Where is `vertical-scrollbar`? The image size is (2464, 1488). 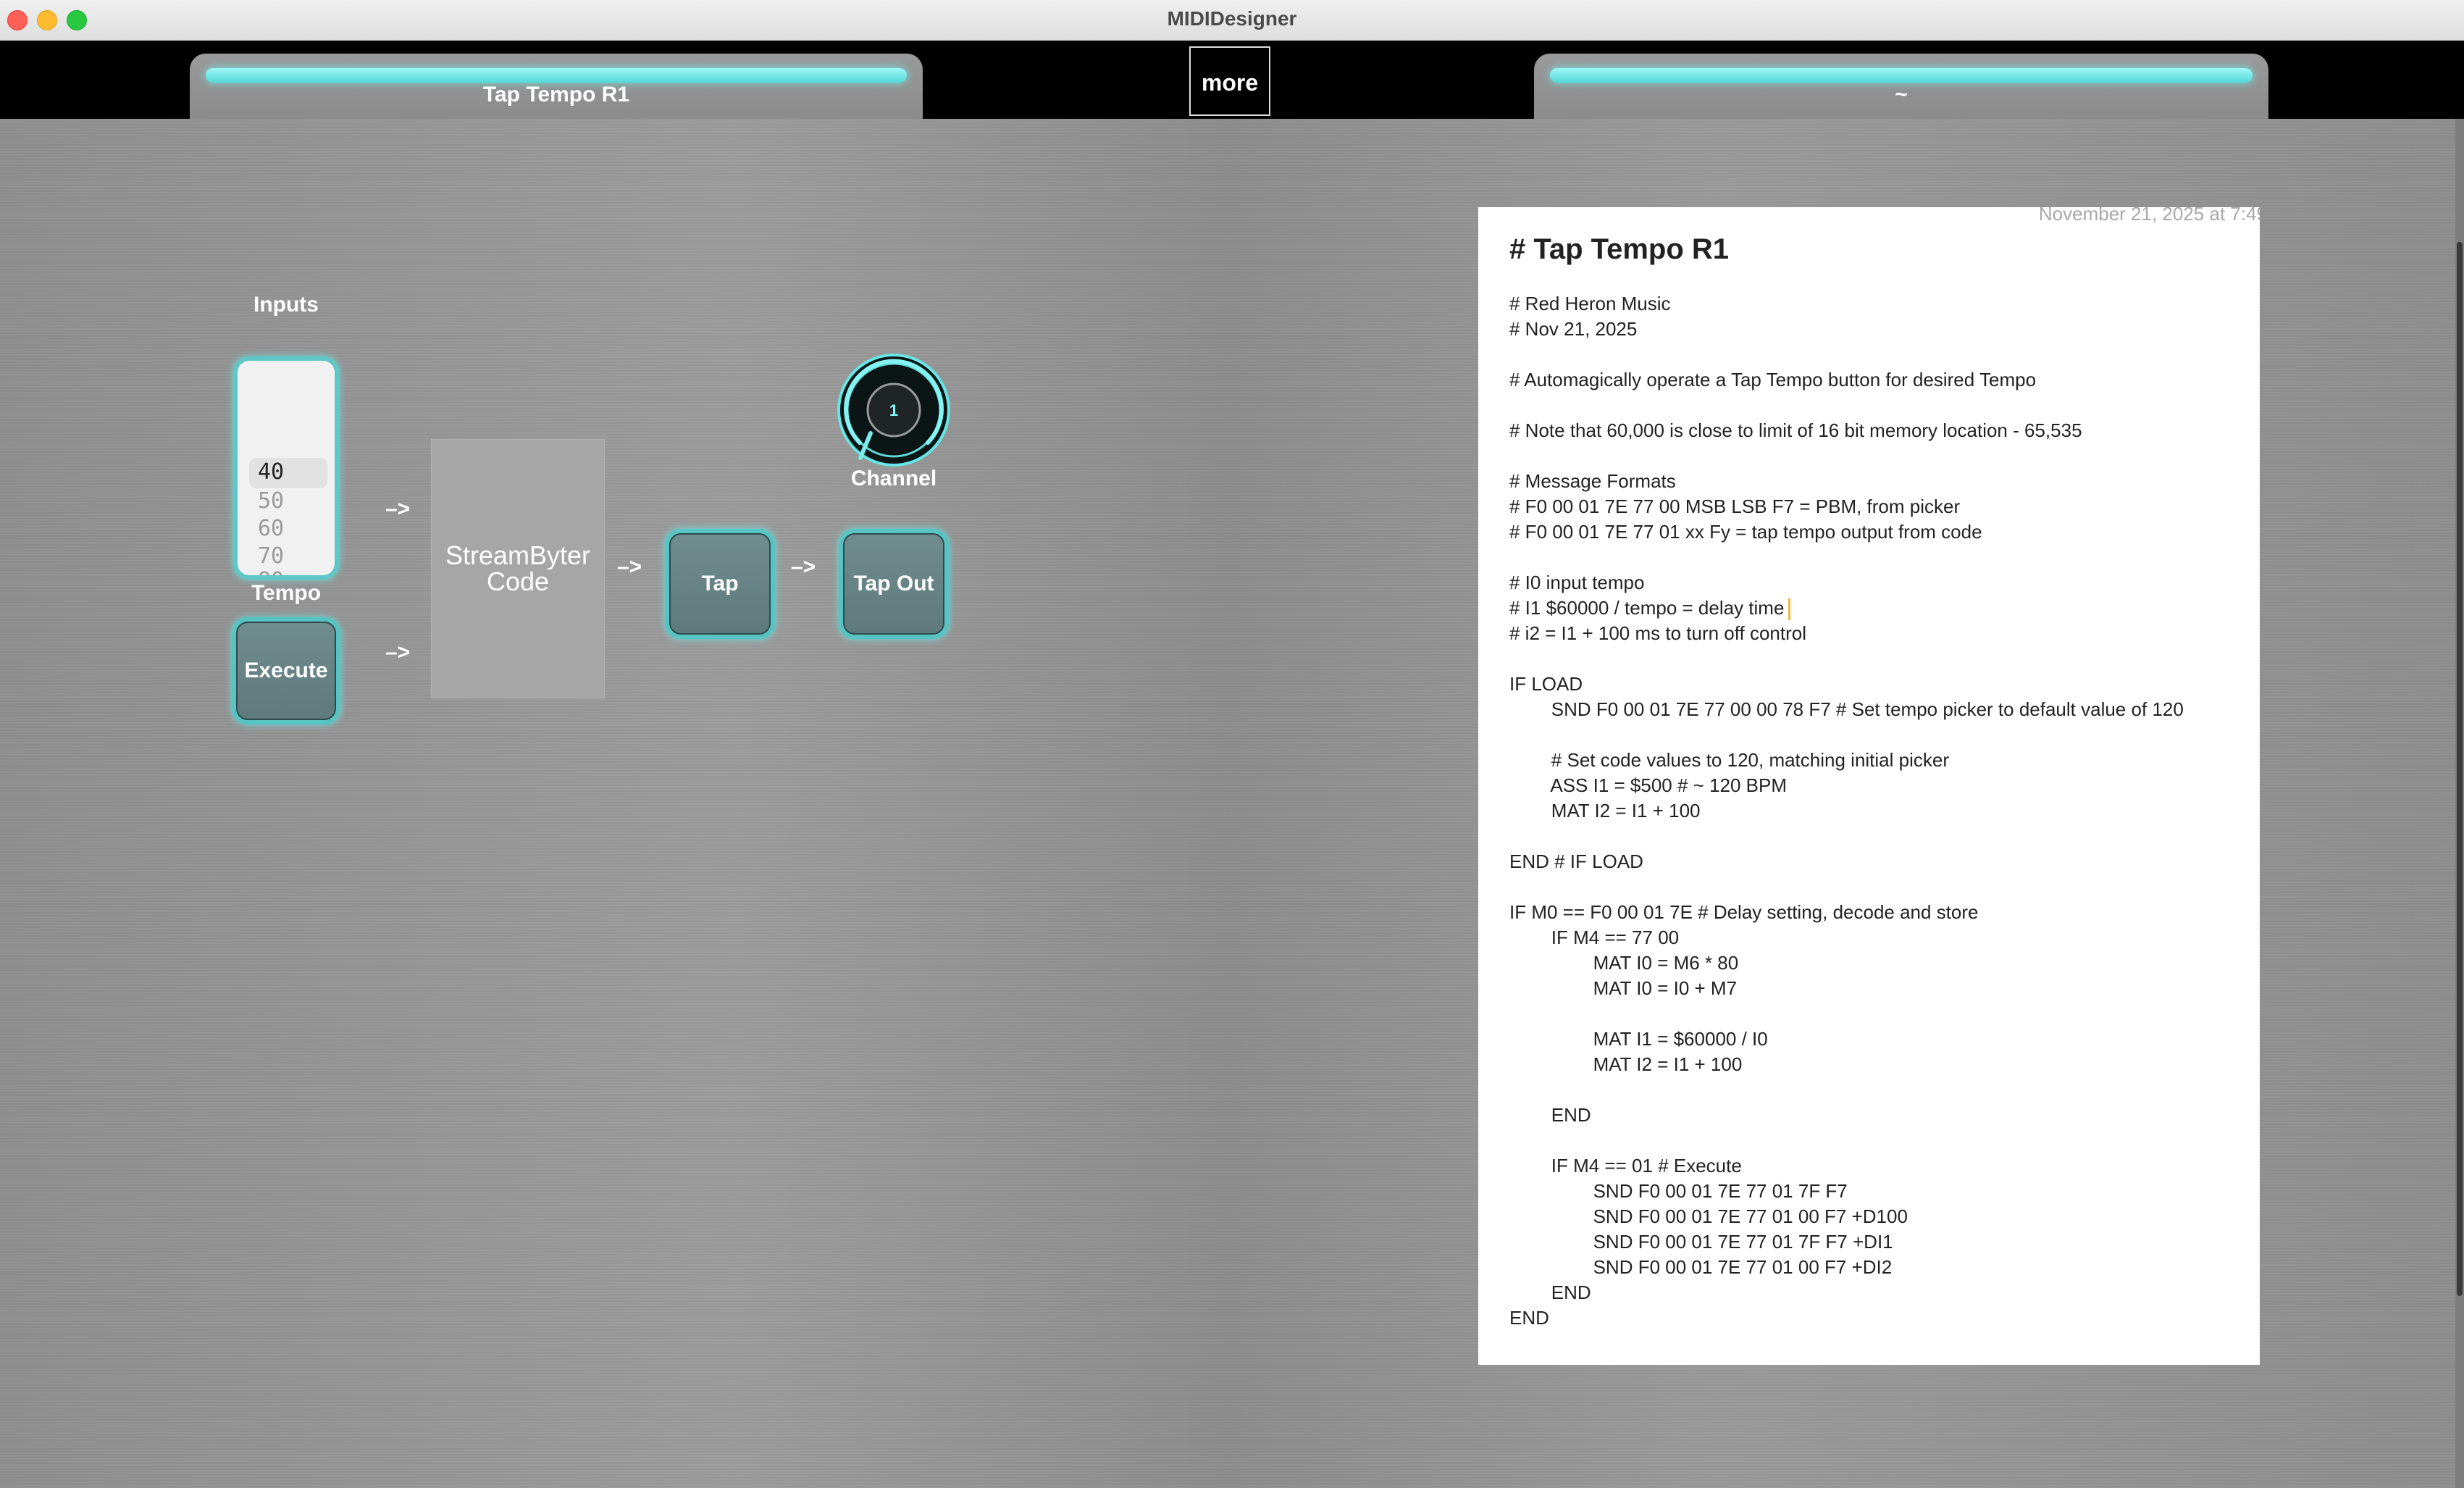 vertical-scrollbar is located at coordinates (2459, 803).